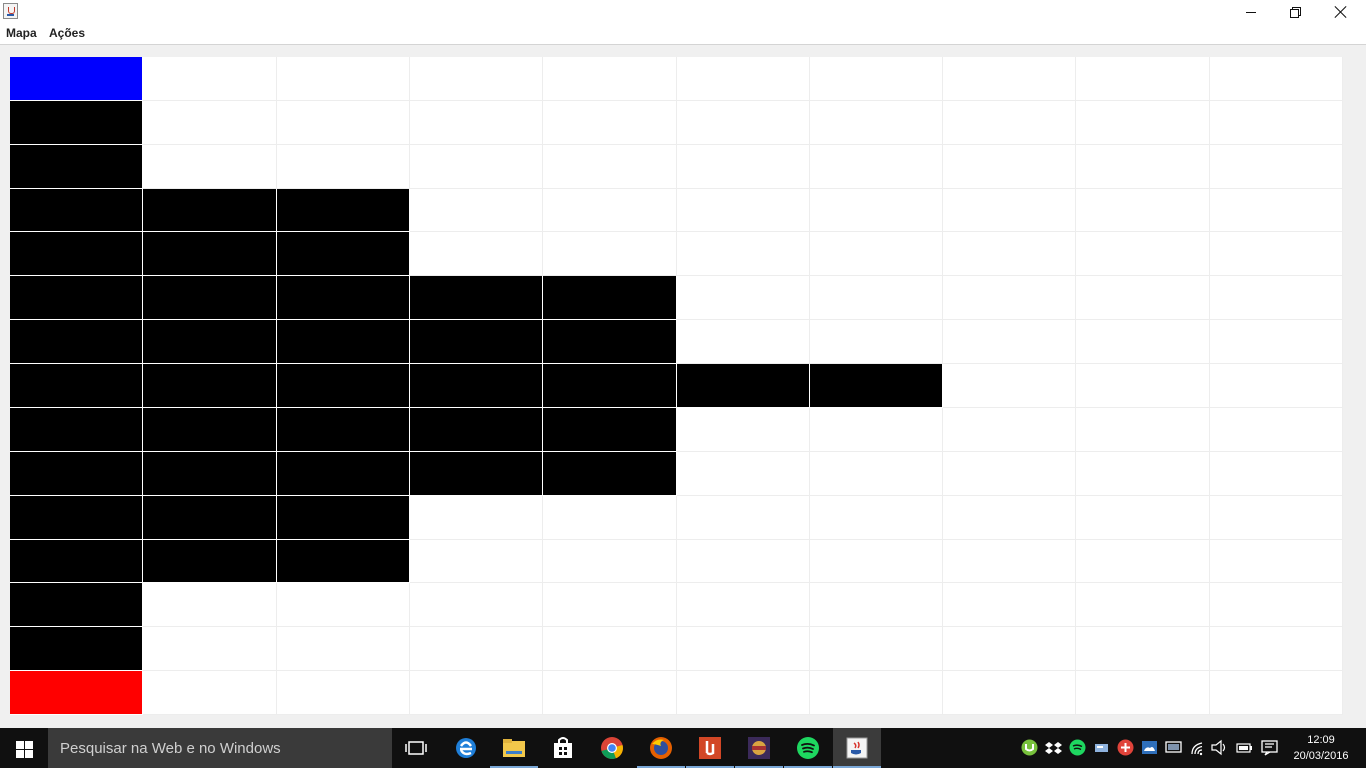 The image size is (1366, 768). What do you see at coordinates (563, 748) in the screenshot?
I see `store-button` at bounding box center [563, 748].